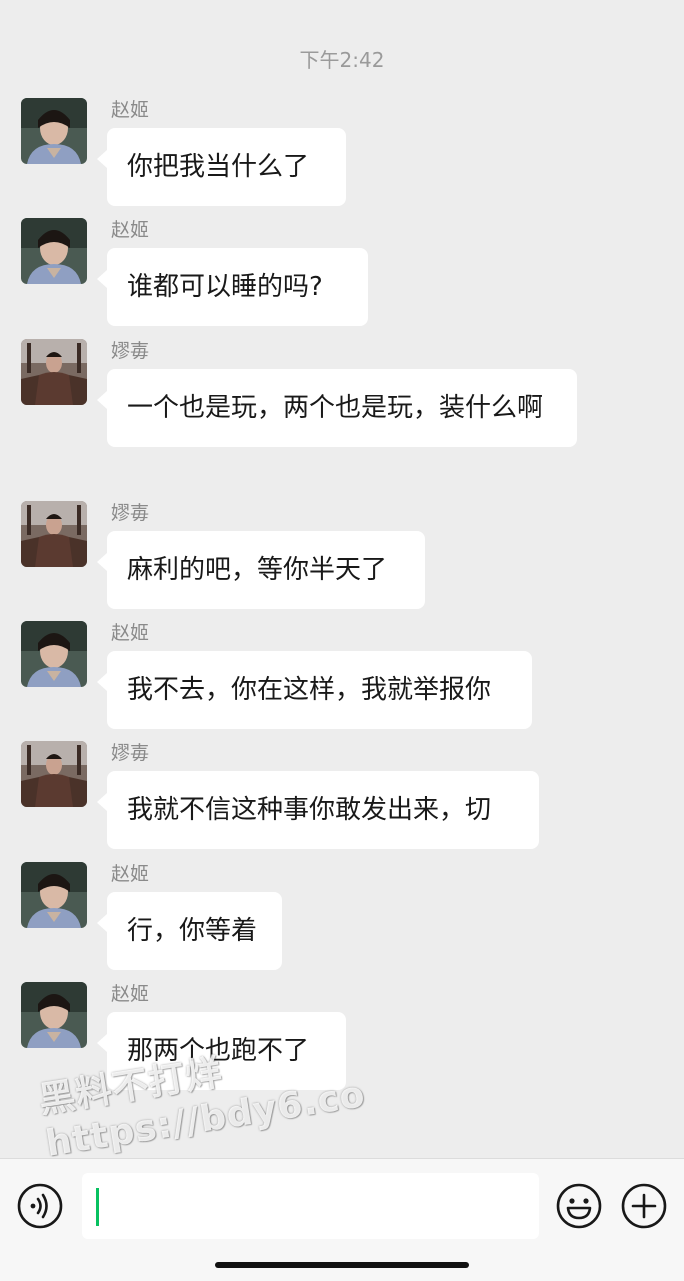  What do you see at coordinates (221, 167) in the screenshot?
I see `message-bubble: 你把我当什么了` at bounding box center [221, 167].